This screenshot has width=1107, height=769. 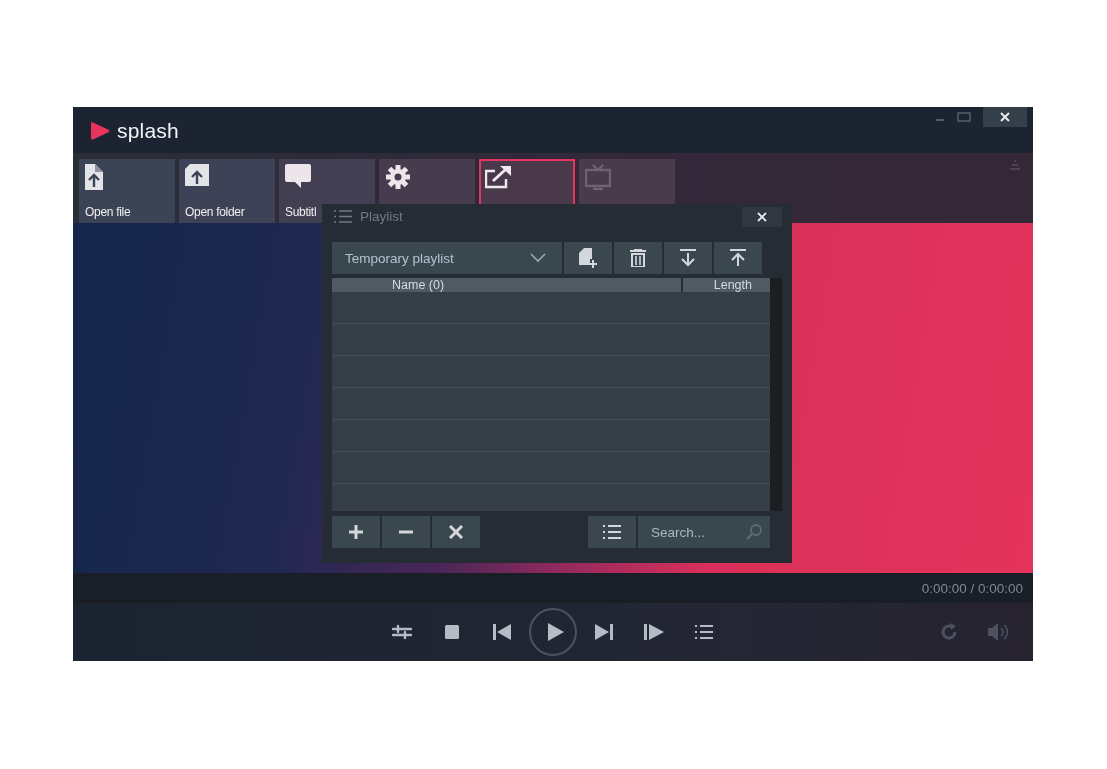 I want to click on gear-icon, so click(x=398, y=177).